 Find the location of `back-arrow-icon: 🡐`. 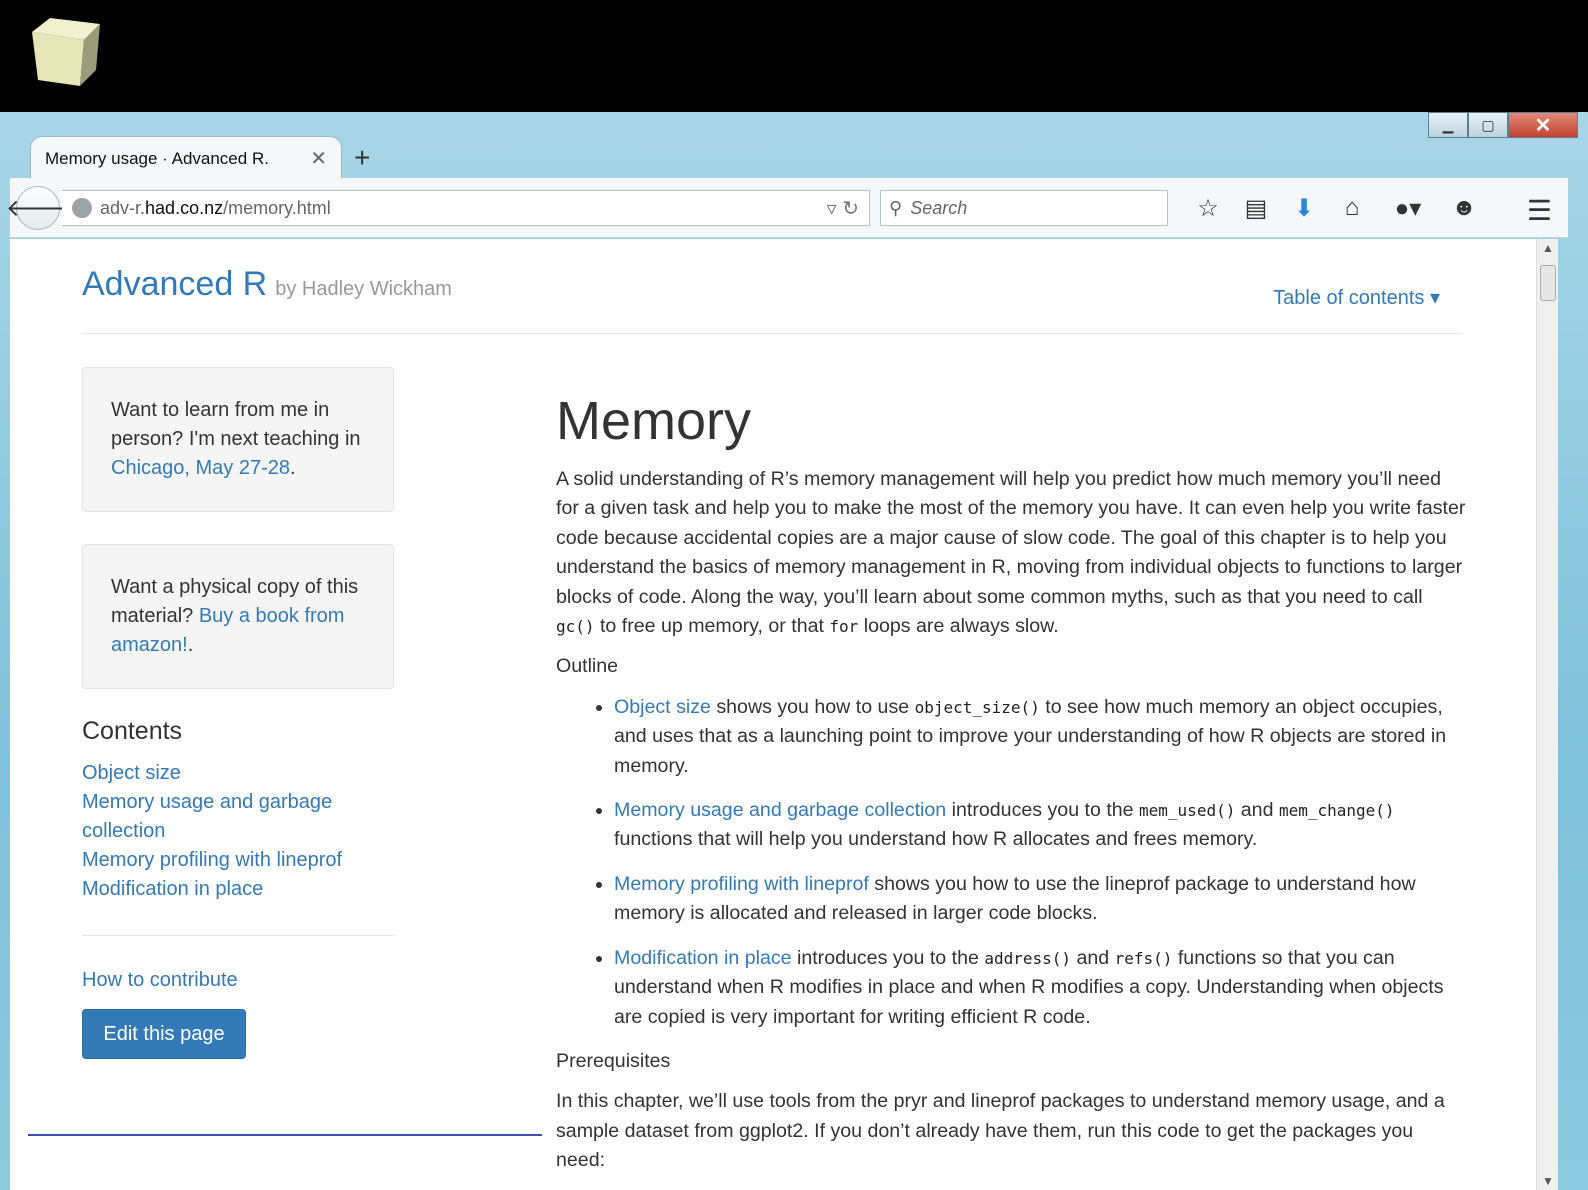

back-arrow-icon: 🡐 is located at coordinates (38, 208).